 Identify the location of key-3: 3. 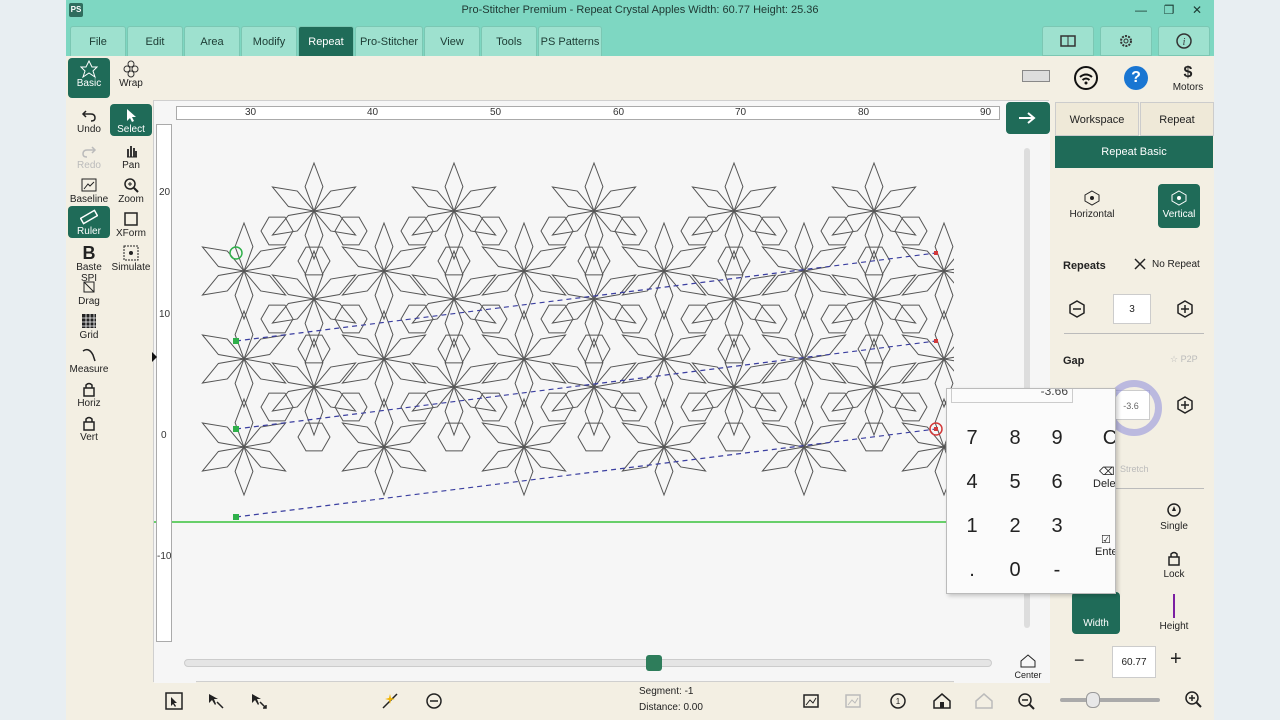
(1057, 526).